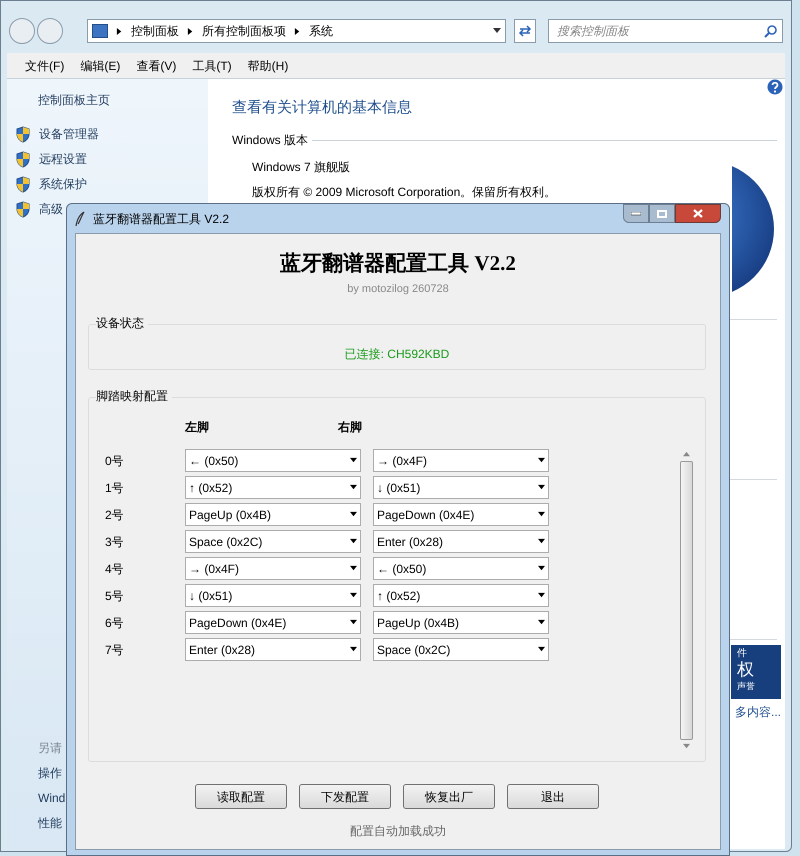 The height and width of the screenshot is (856, 800). Describe the element at coordinates (686, 600) in the screenshot. I see `scroll-thumb` at that location.